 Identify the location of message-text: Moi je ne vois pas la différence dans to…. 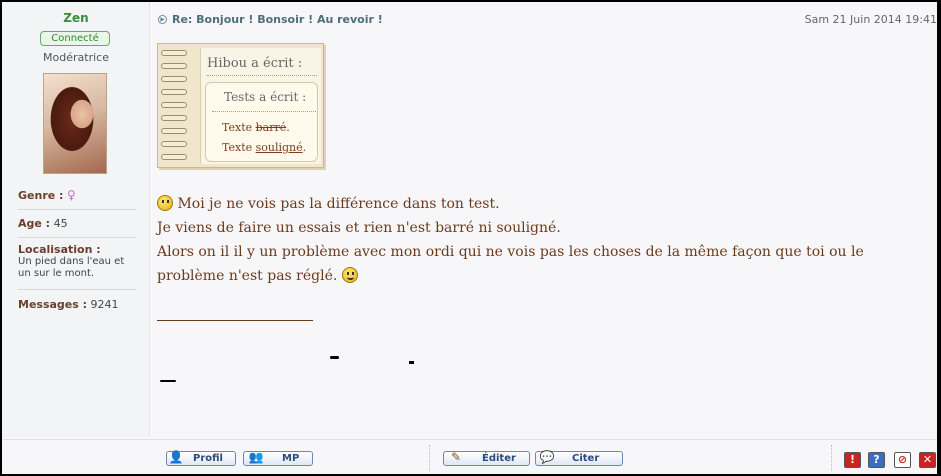
(338, 204).